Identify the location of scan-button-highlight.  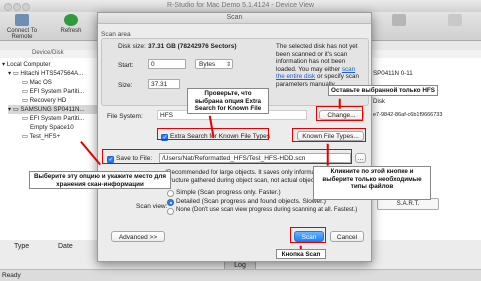
(308, 235).